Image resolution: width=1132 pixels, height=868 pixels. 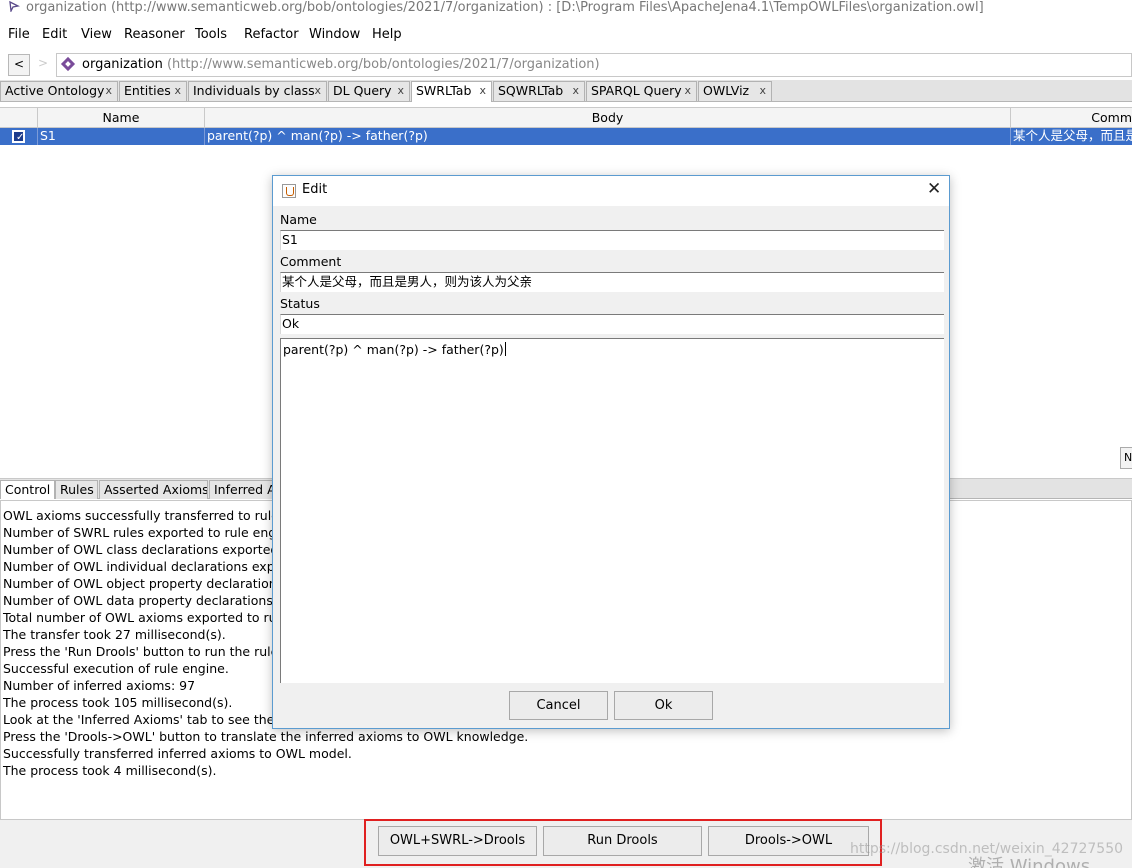 What do you see at coordinates (663, 705) in the screenshot?
I see `ok-button: Ok` at bounding box center [663, 705].